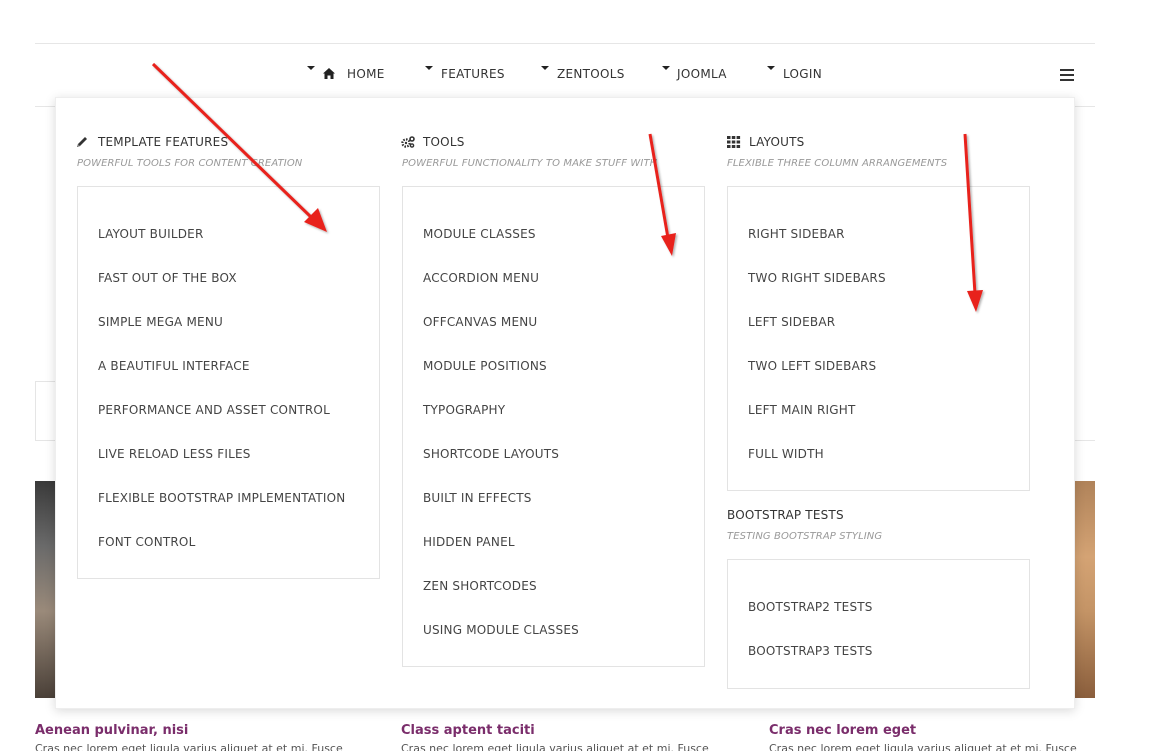 The image size is (1165, 751). What do you see at coordinates (174, 454) in the screenshot?
I see `menu-item-live-reload: LIVE RELOAD LESS FILES` at bounding box center [174, 454].